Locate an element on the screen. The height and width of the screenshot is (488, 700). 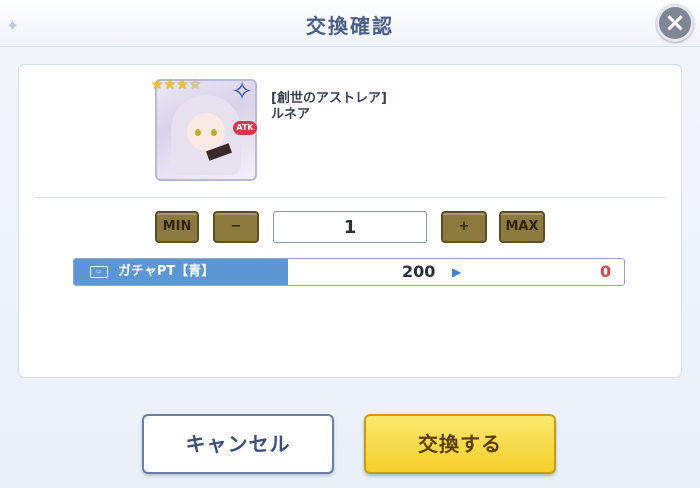
ticket-icon: ▭ is located at coordinates (99, 272).